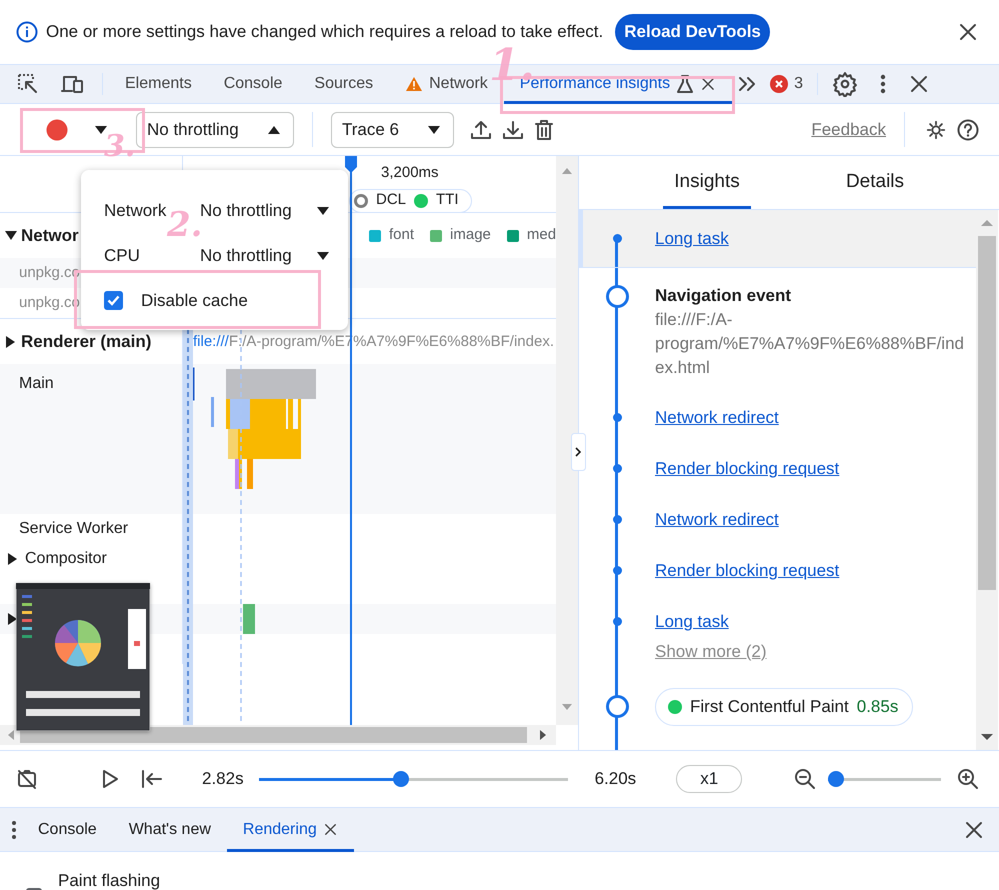 The image size is (999, 890). I want to click on help-icon, so click(968, 129).